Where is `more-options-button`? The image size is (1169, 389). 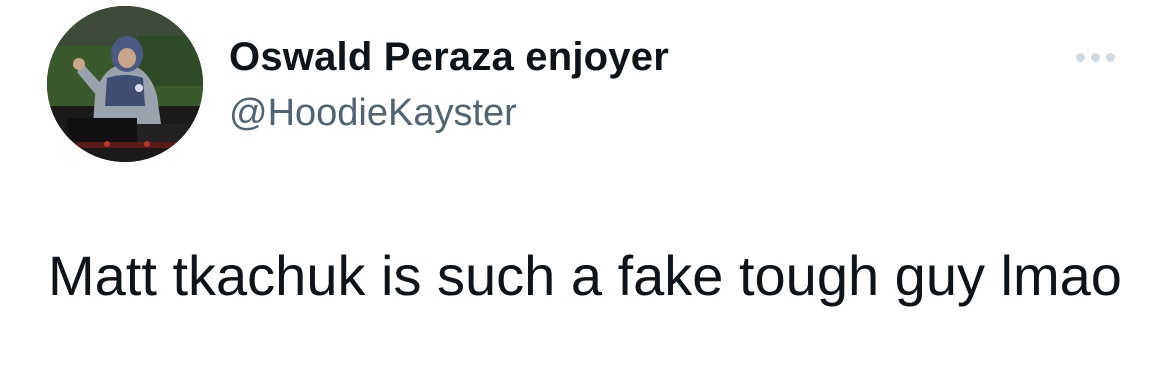 more-options-button is located at coordinates (1095, 57).